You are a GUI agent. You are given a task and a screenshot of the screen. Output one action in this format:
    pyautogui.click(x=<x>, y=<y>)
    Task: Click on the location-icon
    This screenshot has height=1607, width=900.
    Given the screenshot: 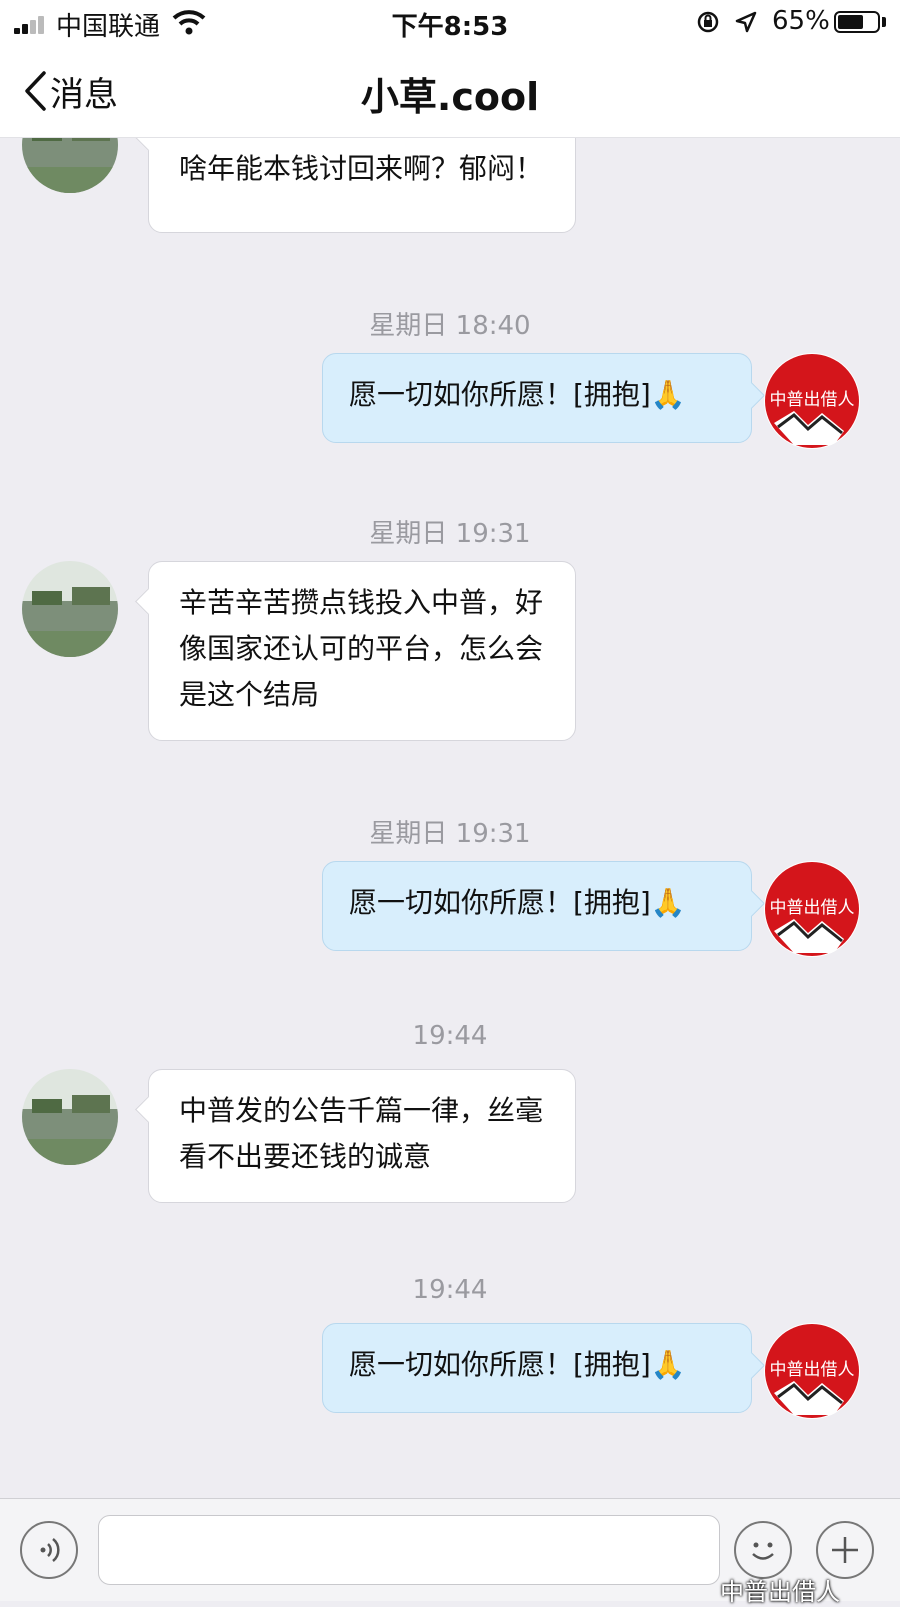 What is the action you would take?
    pyautogui.click(x=746, y=22)
    